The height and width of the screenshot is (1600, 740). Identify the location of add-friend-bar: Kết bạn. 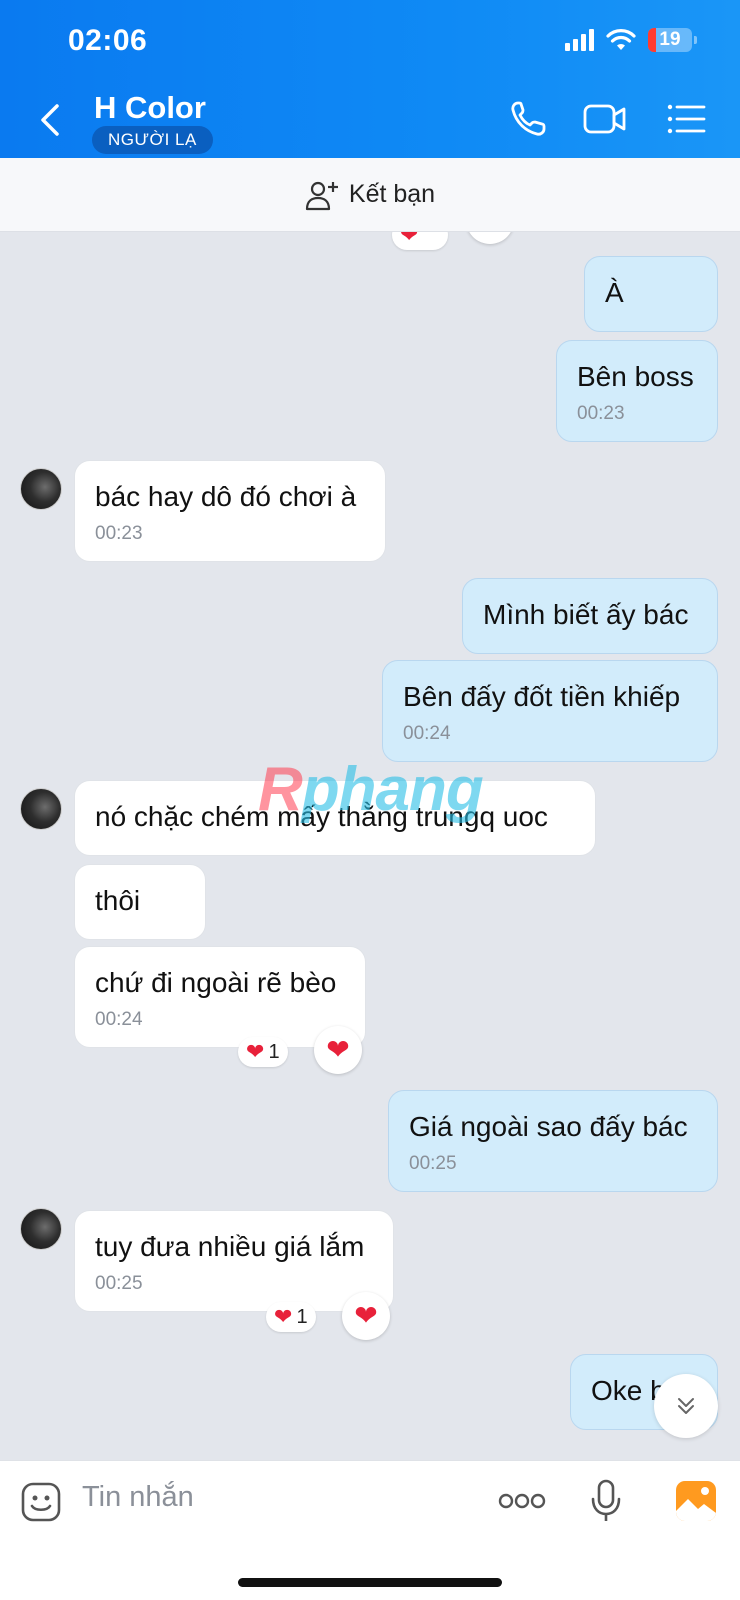
(370, 195).